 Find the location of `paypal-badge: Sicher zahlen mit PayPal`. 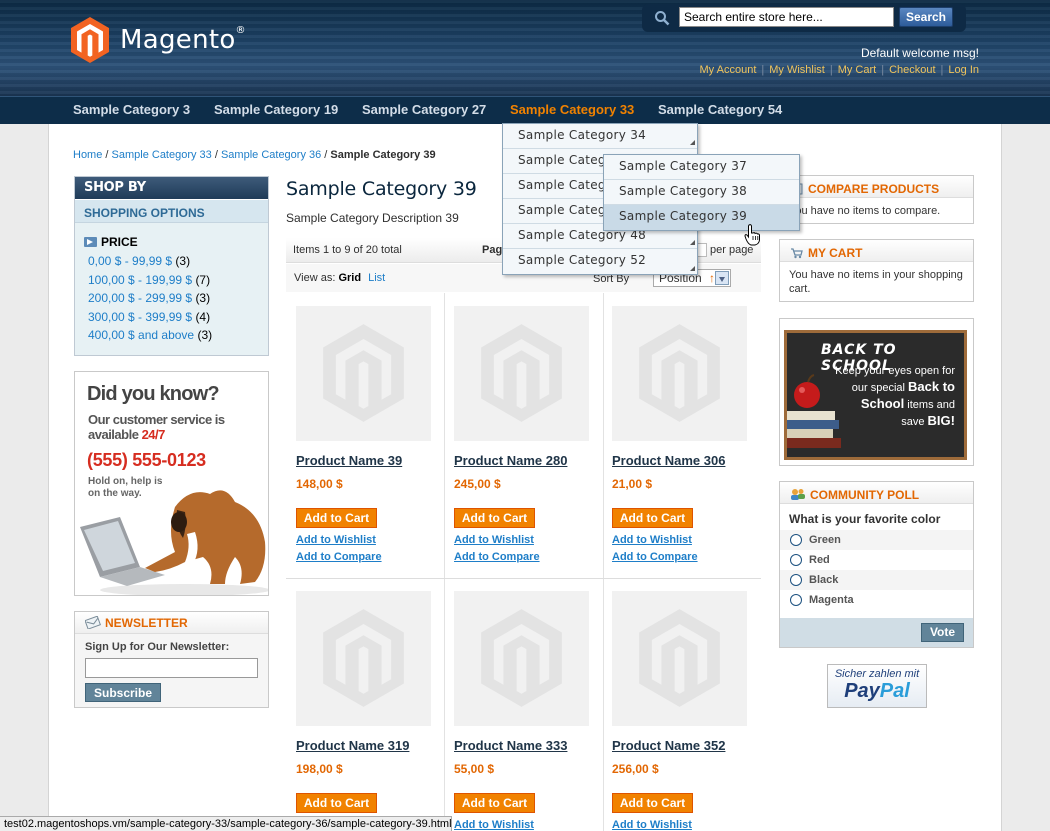

paypal-badge: Sicher zahlen mit PayPal is located at coordinates (877, 686).